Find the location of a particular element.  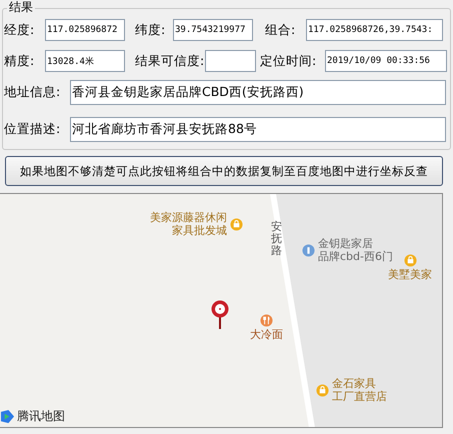

road-label: 安抚路 is located at coordinates (276, 239).